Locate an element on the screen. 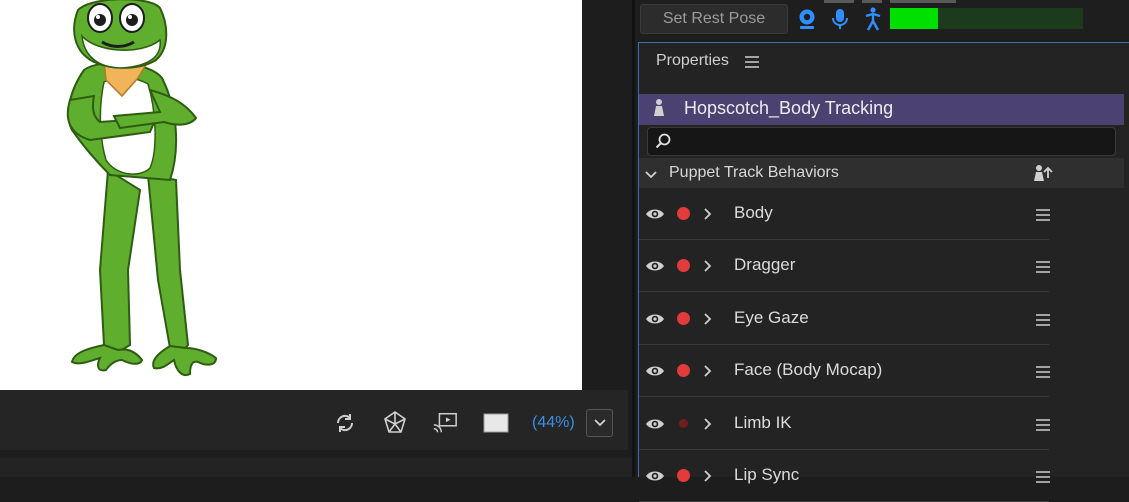 Image resolution: width=1129 pixels, height=502 pixels. behavior-label: Face (Body Mocap) is located at coordinates (808, 370).